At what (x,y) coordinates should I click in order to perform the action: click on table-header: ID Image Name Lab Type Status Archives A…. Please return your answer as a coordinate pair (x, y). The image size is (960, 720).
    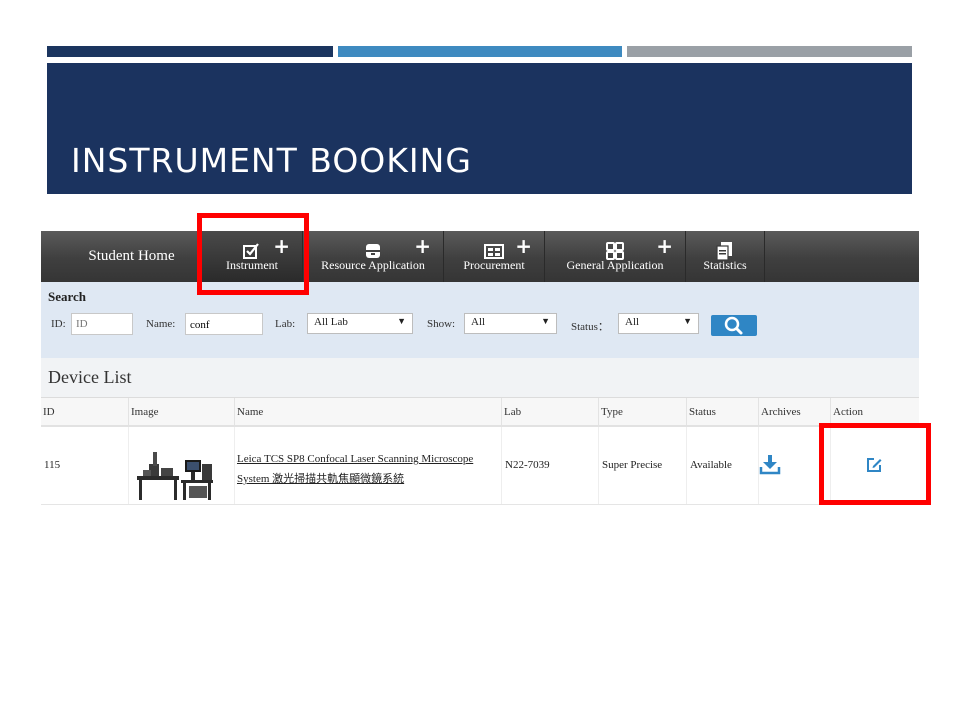
    Looking at the image, I should click on (480, 412).